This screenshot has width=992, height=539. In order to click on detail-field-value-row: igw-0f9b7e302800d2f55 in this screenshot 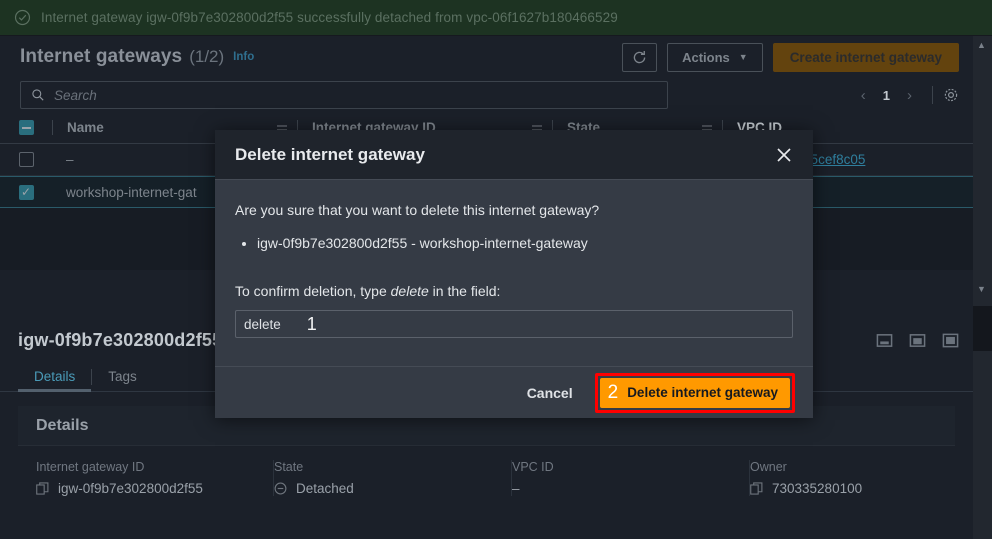, I will do `click(147, 488)`.